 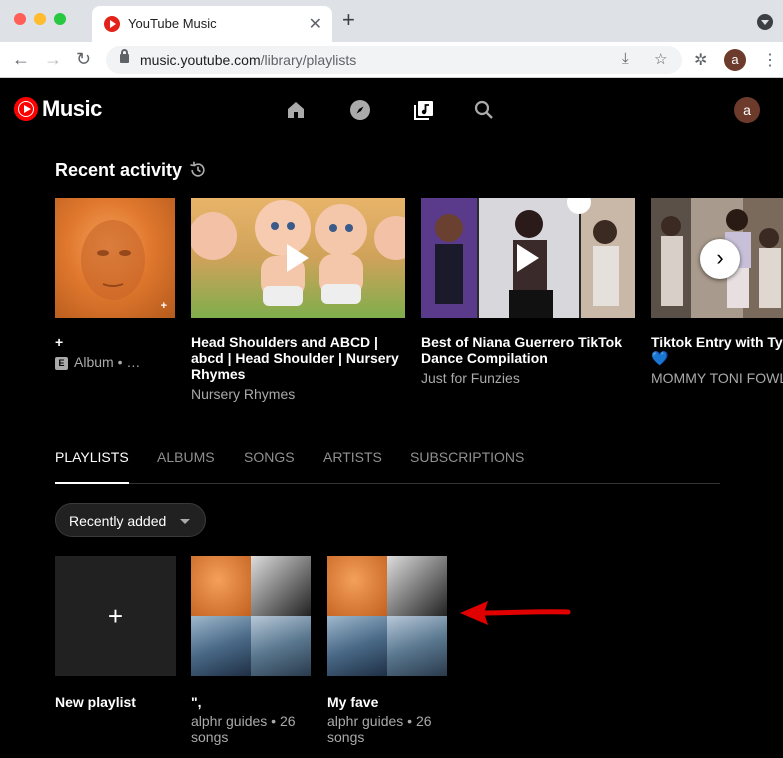 What do you see at coordinates (26, 109) in the screenshot?
I see `youtube-music-logo-icon` at bounding box center [26, 109].